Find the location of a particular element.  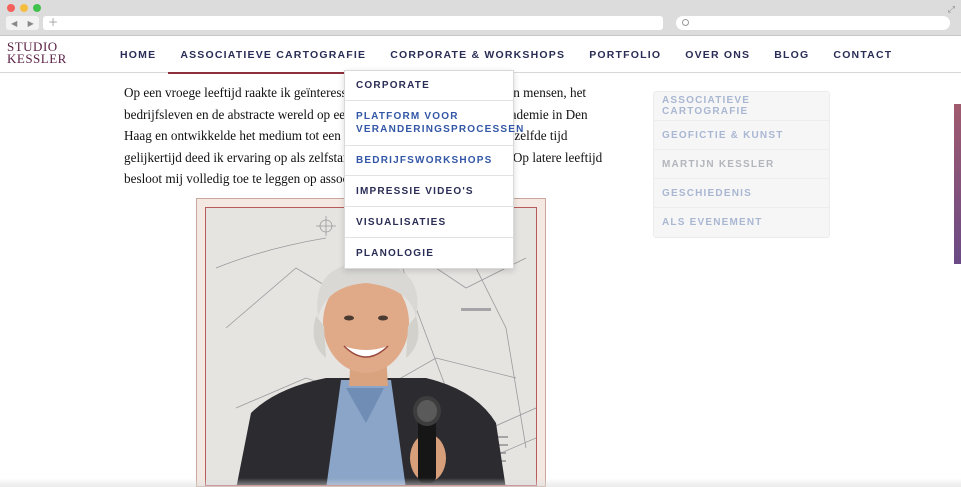

site-logo: STUDIO KESSLER is located at coordinates (37, 53).